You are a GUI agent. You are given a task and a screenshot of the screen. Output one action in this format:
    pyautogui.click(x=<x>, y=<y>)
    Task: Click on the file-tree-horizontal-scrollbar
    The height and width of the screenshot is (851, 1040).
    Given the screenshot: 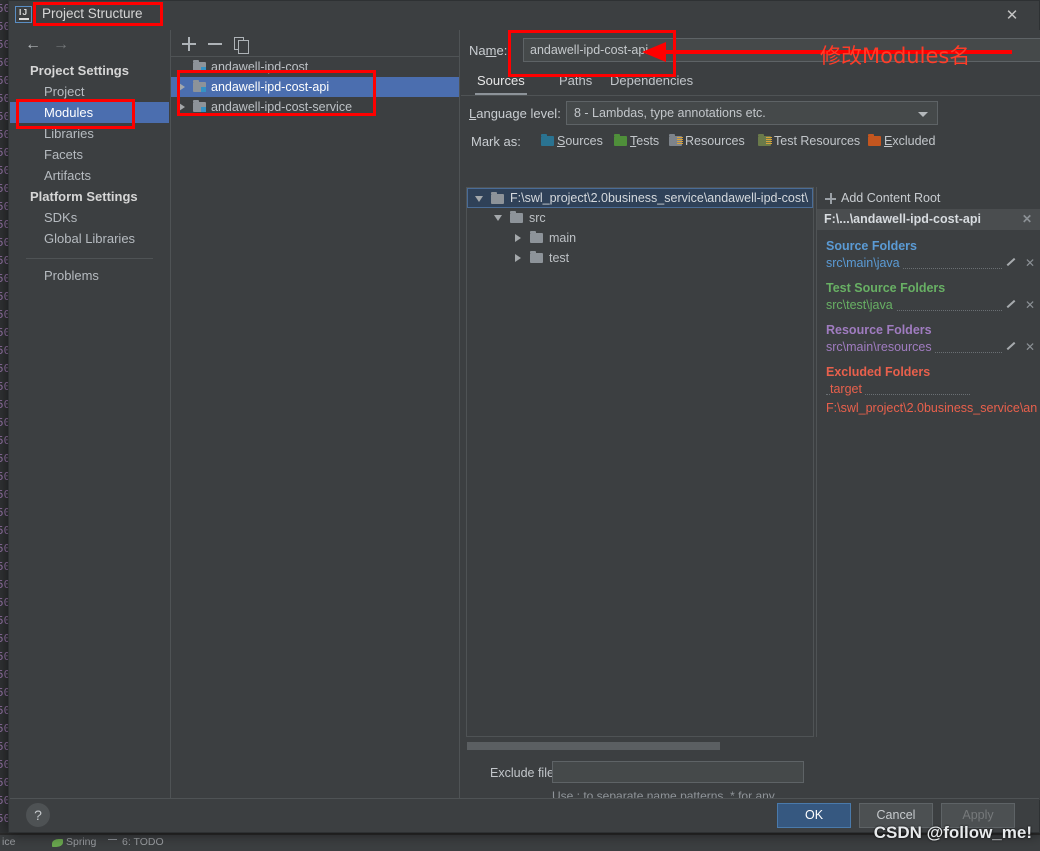 What is the action you would take?
    pyautogui.click(x=640, y=746)
    